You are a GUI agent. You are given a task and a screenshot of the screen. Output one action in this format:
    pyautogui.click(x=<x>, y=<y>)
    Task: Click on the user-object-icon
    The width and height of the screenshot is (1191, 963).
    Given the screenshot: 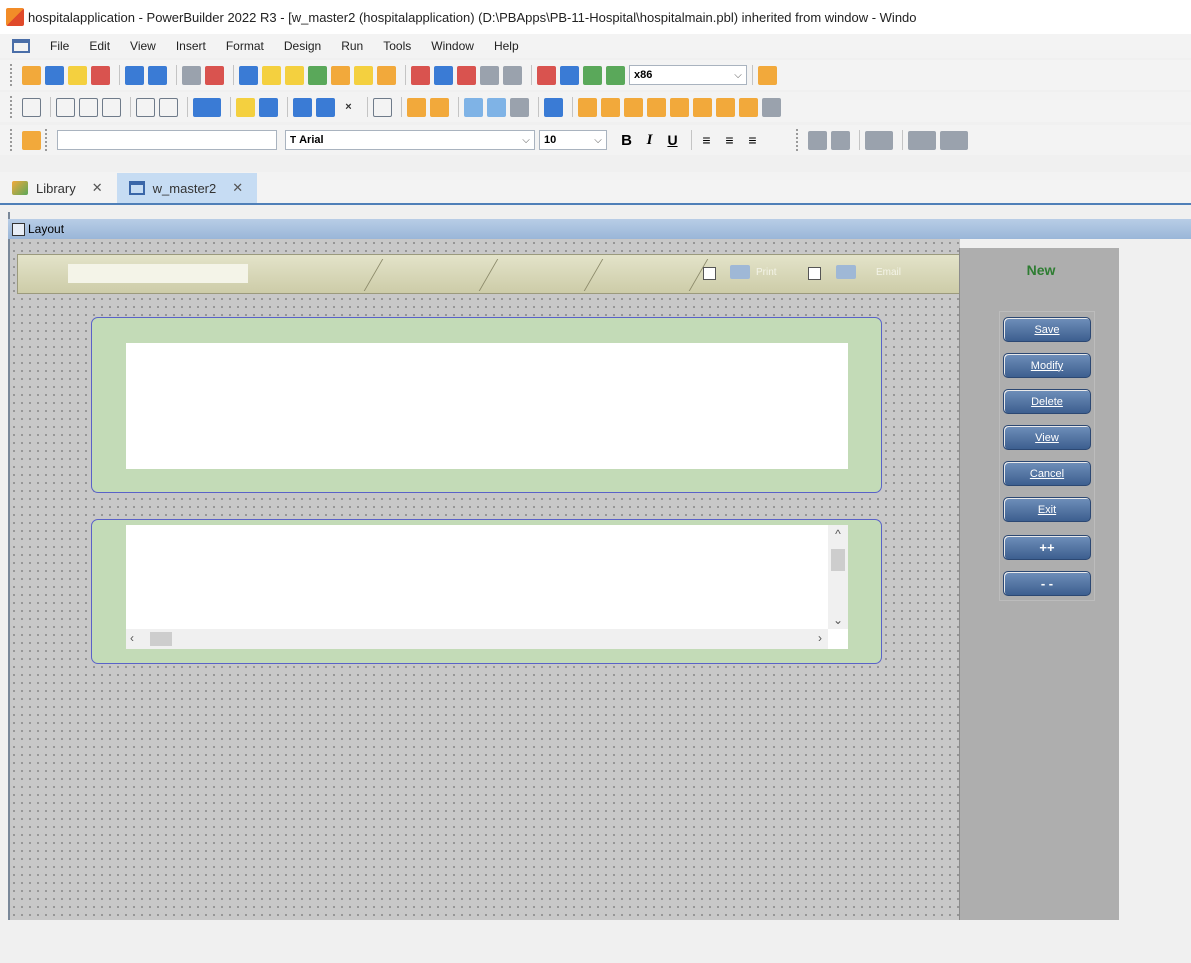 What is the action you would take?
    pyautogui.click(x=553, y=107)
    